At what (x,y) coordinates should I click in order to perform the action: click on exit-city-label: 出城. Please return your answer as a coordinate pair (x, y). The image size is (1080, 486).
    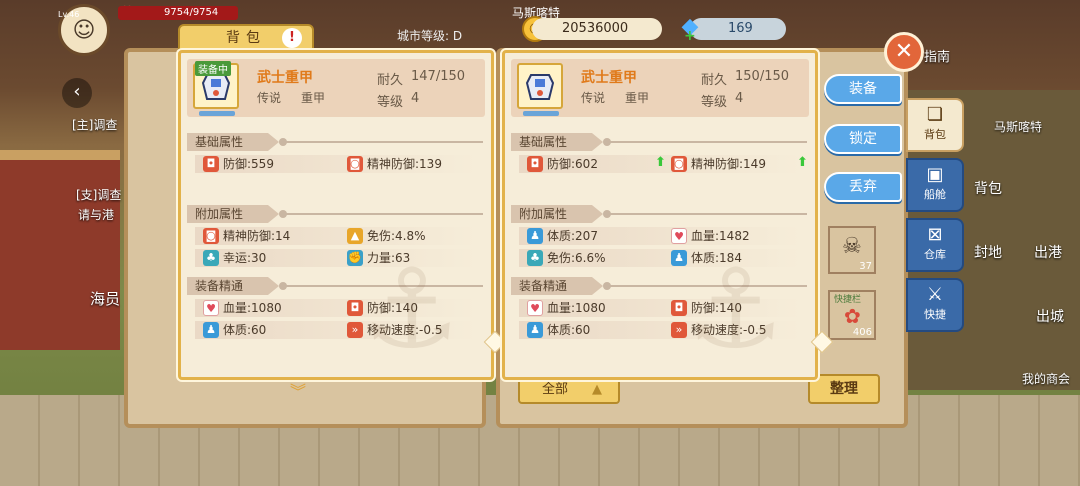
    Looking at the image, I should click on (1050, 316).